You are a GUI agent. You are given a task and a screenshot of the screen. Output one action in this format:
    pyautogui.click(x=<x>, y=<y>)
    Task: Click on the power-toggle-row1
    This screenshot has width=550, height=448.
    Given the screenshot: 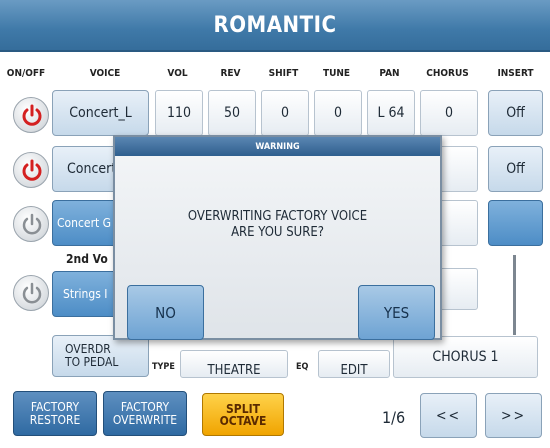 What is the action you would take?
    pyautogui.click(x=31, y=115)
    